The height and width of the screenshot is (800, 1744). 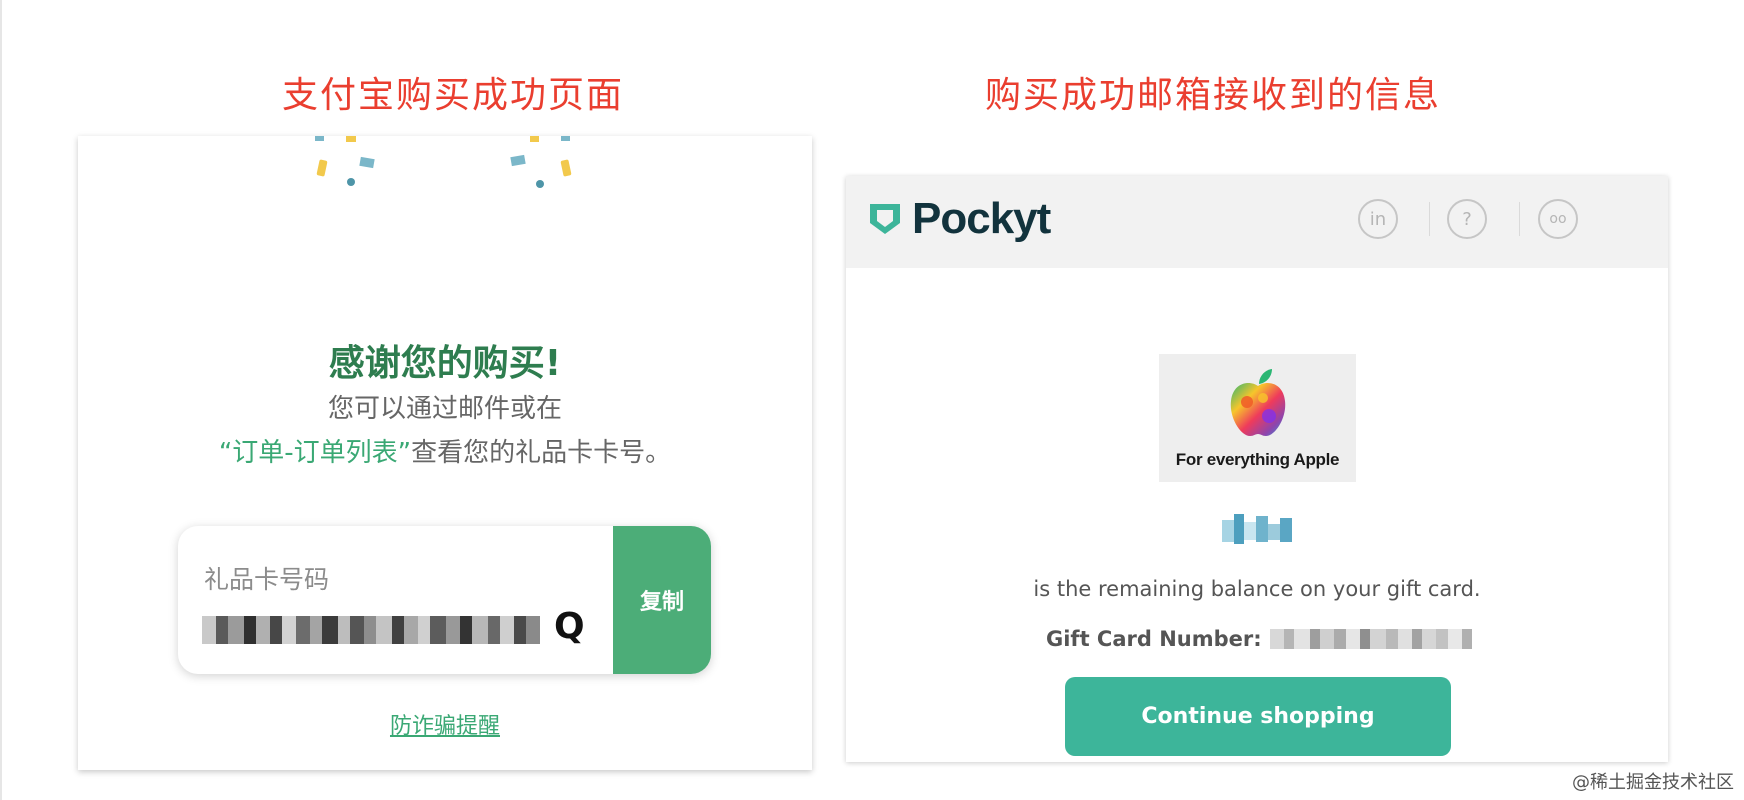 What do you see at coordinates (1258, 716) in the screenshot?
I see `continue-shopping-button: Continue shopping` at bounding box center [1258, 716].